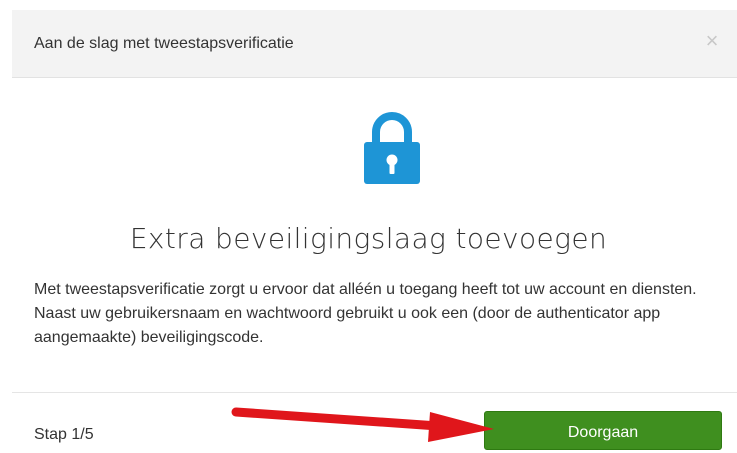 The image size is (737, 453). Describe the element at coordinates (164, 43) in the screenshot. I see `dialog-title: Aan de slag met tweestapsverificatie` at that location.